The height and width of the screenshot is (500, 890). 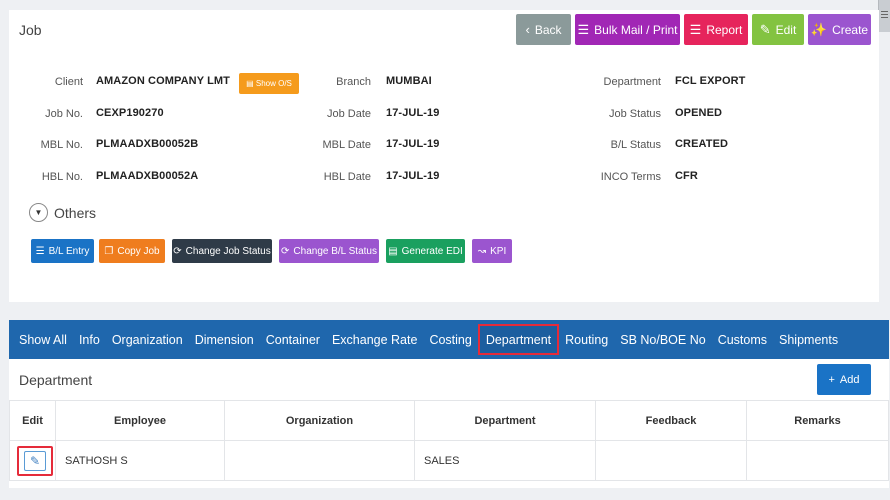 I want to click on kpi-button: ↝ KPI, so click(x=492, y=251).